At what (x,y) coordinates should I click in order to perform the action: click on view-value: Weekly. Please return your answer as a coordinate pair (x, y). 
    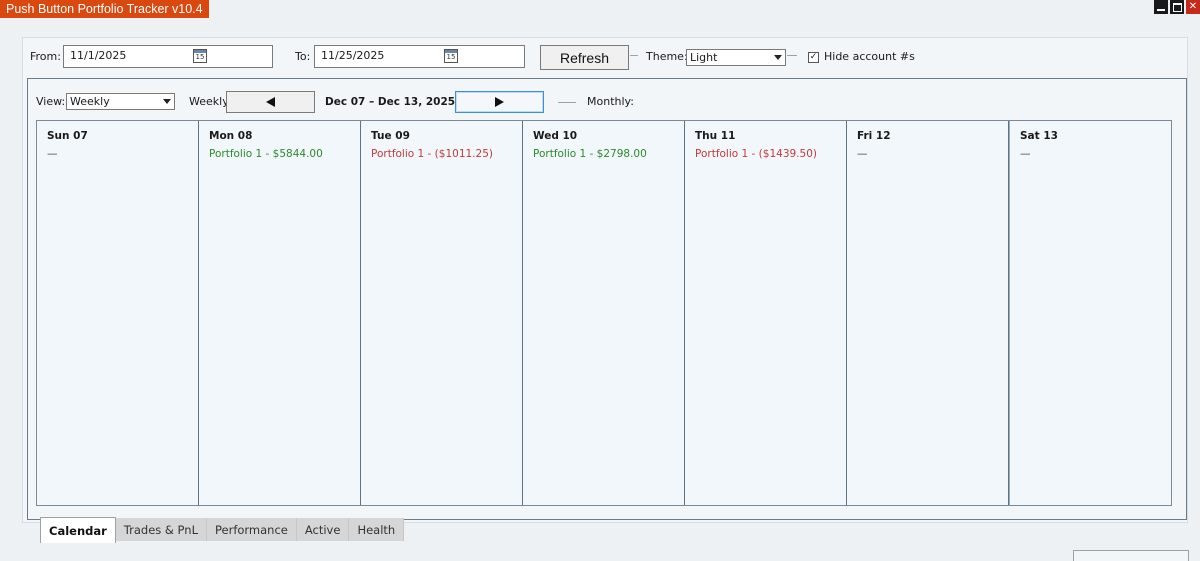
    Looking at the image, I should click on (90, 101).